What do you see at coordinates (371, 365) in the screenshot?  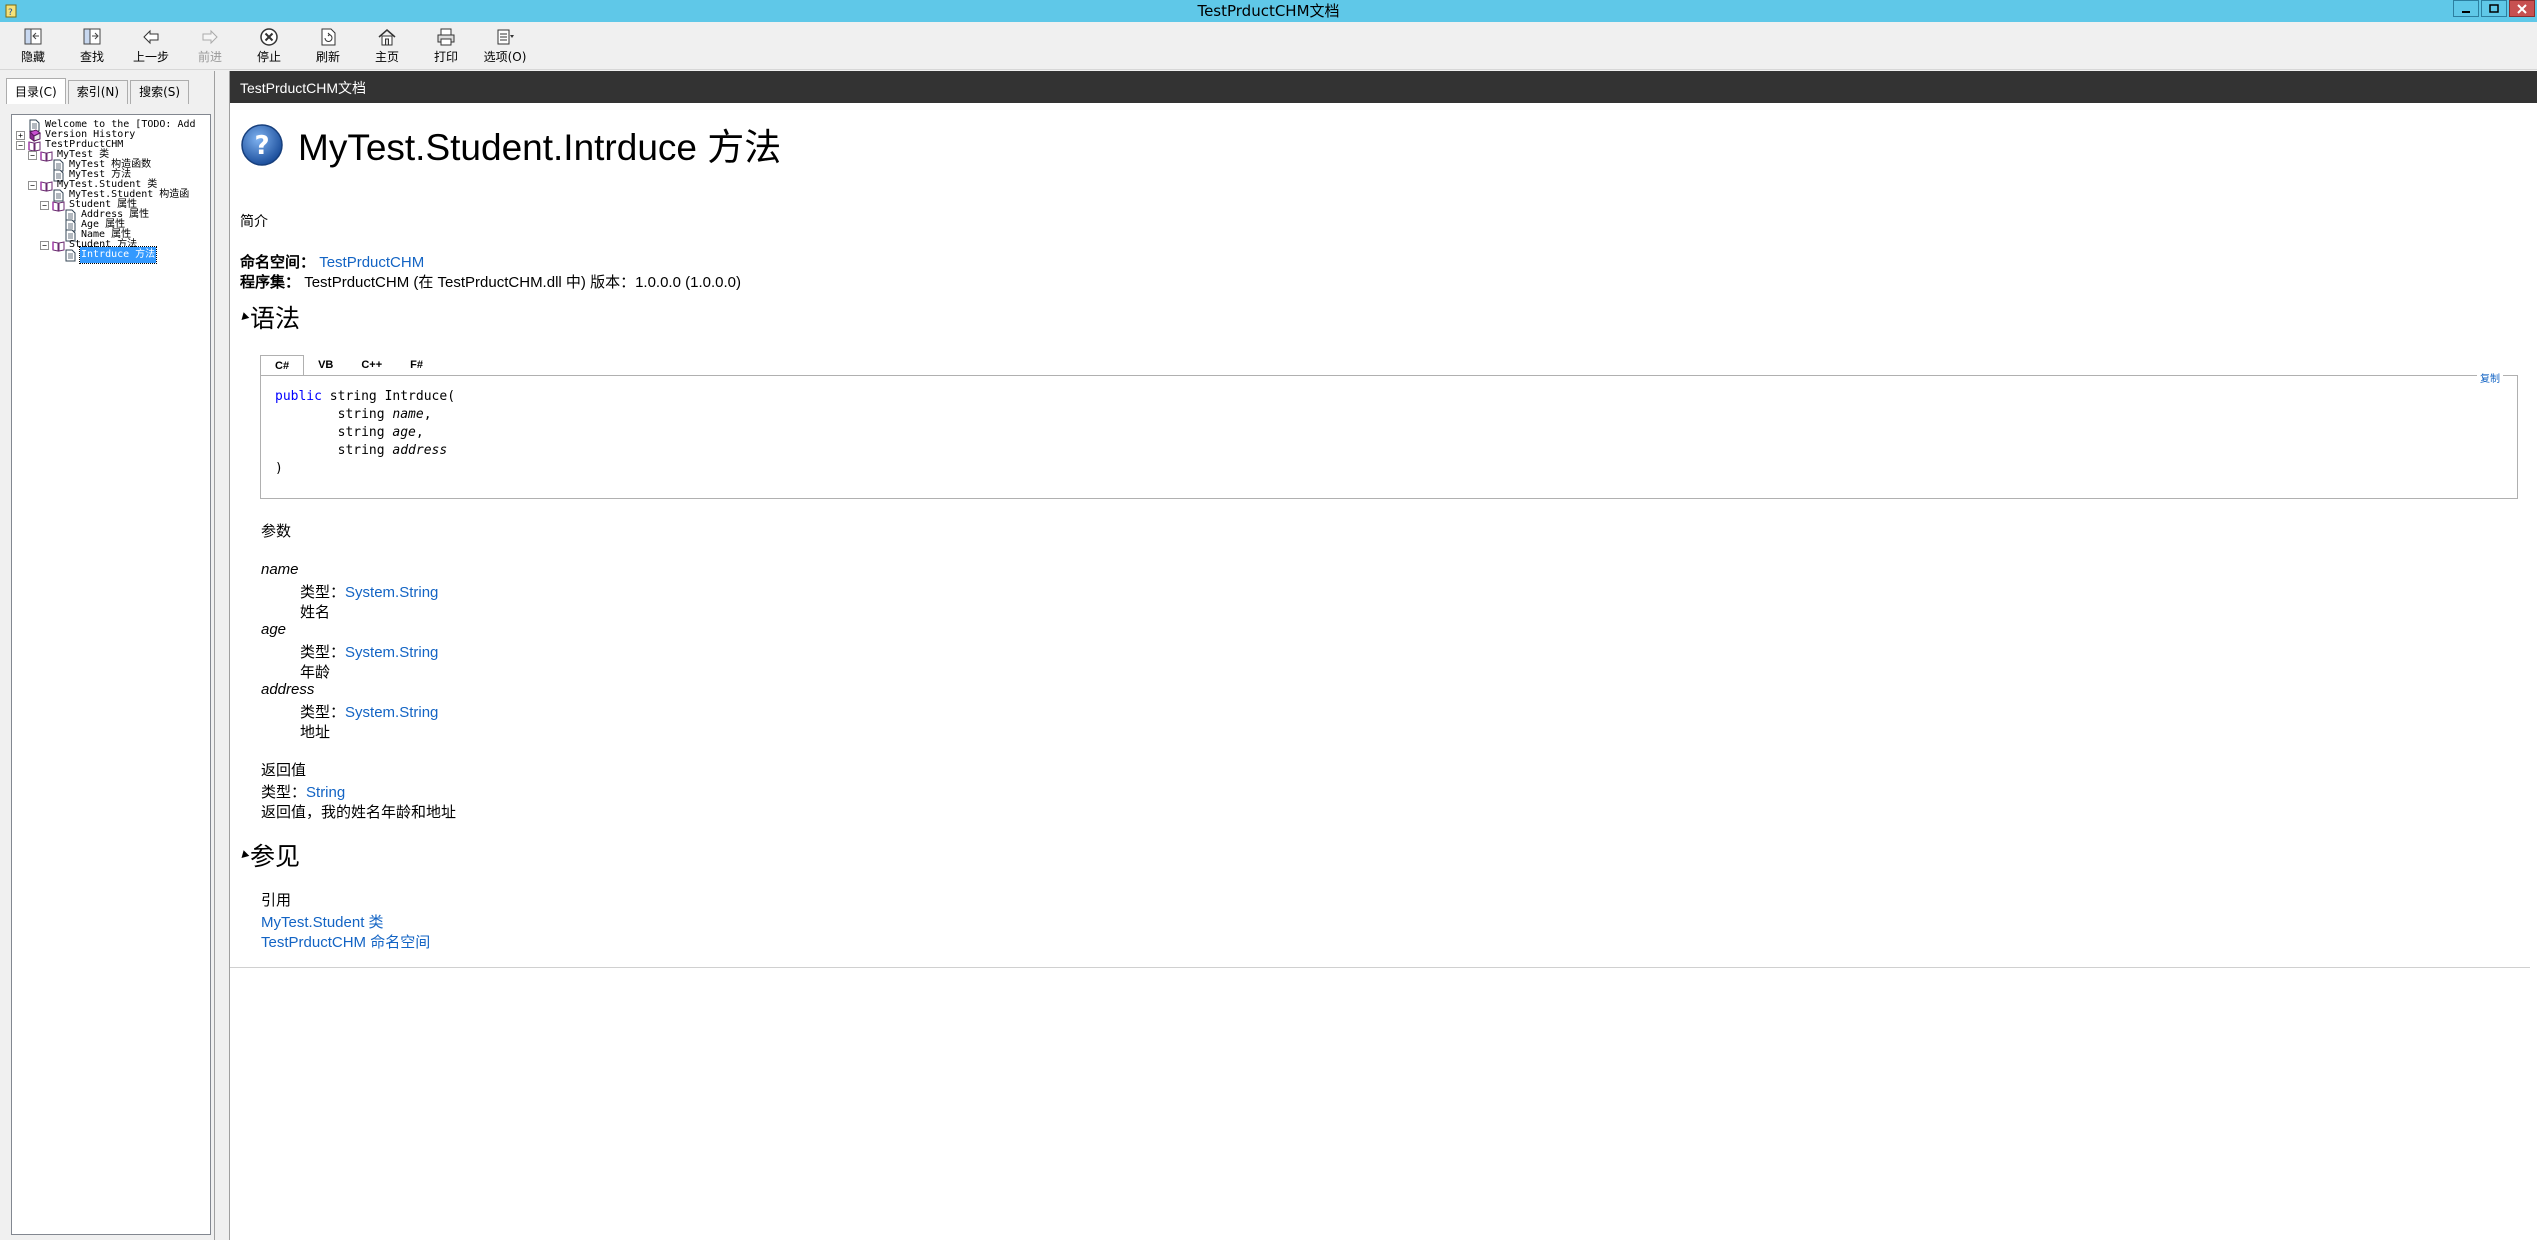 I see `tab-cpp: C++` at bounding box center [371, 365].